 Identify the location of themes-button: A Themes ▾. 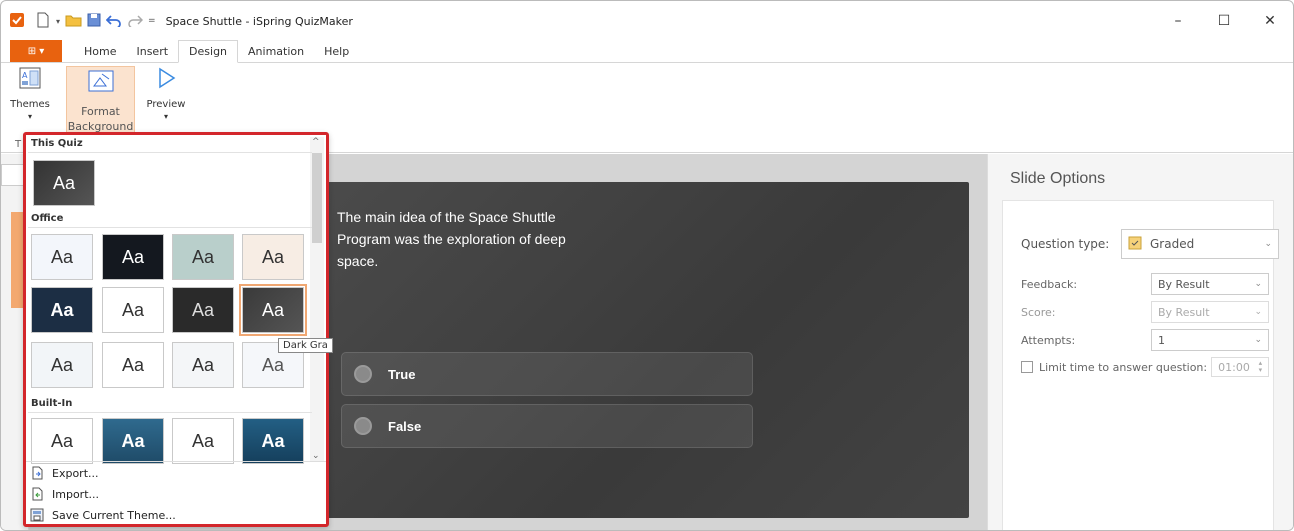
(30, 100).